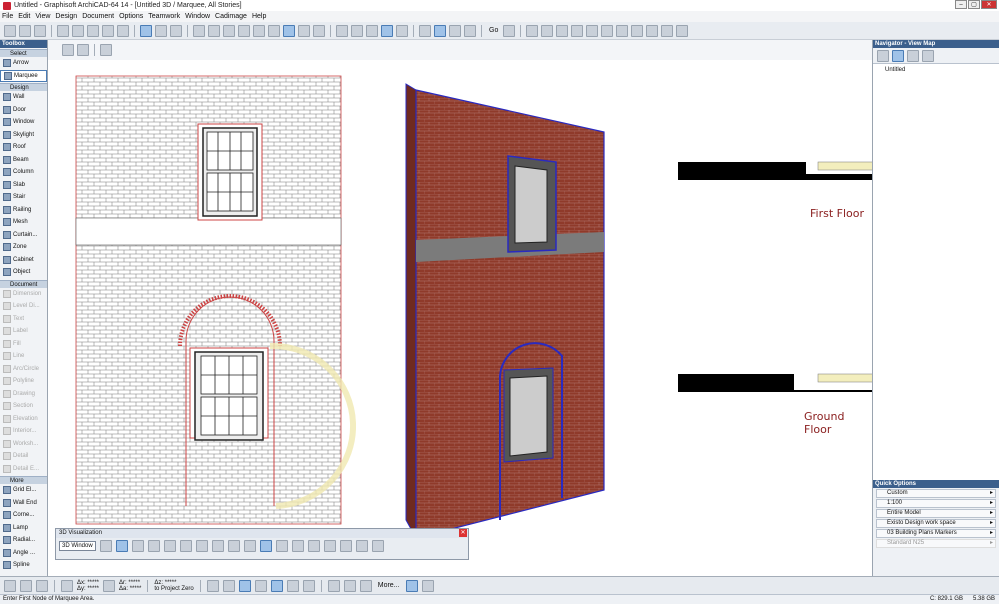 The width and height of the screenshot is (999, 604). What do you see at coordinates (146, 30) in the screenshot?
I see `arrow-tool-icon` at bounding box center [146, 30].